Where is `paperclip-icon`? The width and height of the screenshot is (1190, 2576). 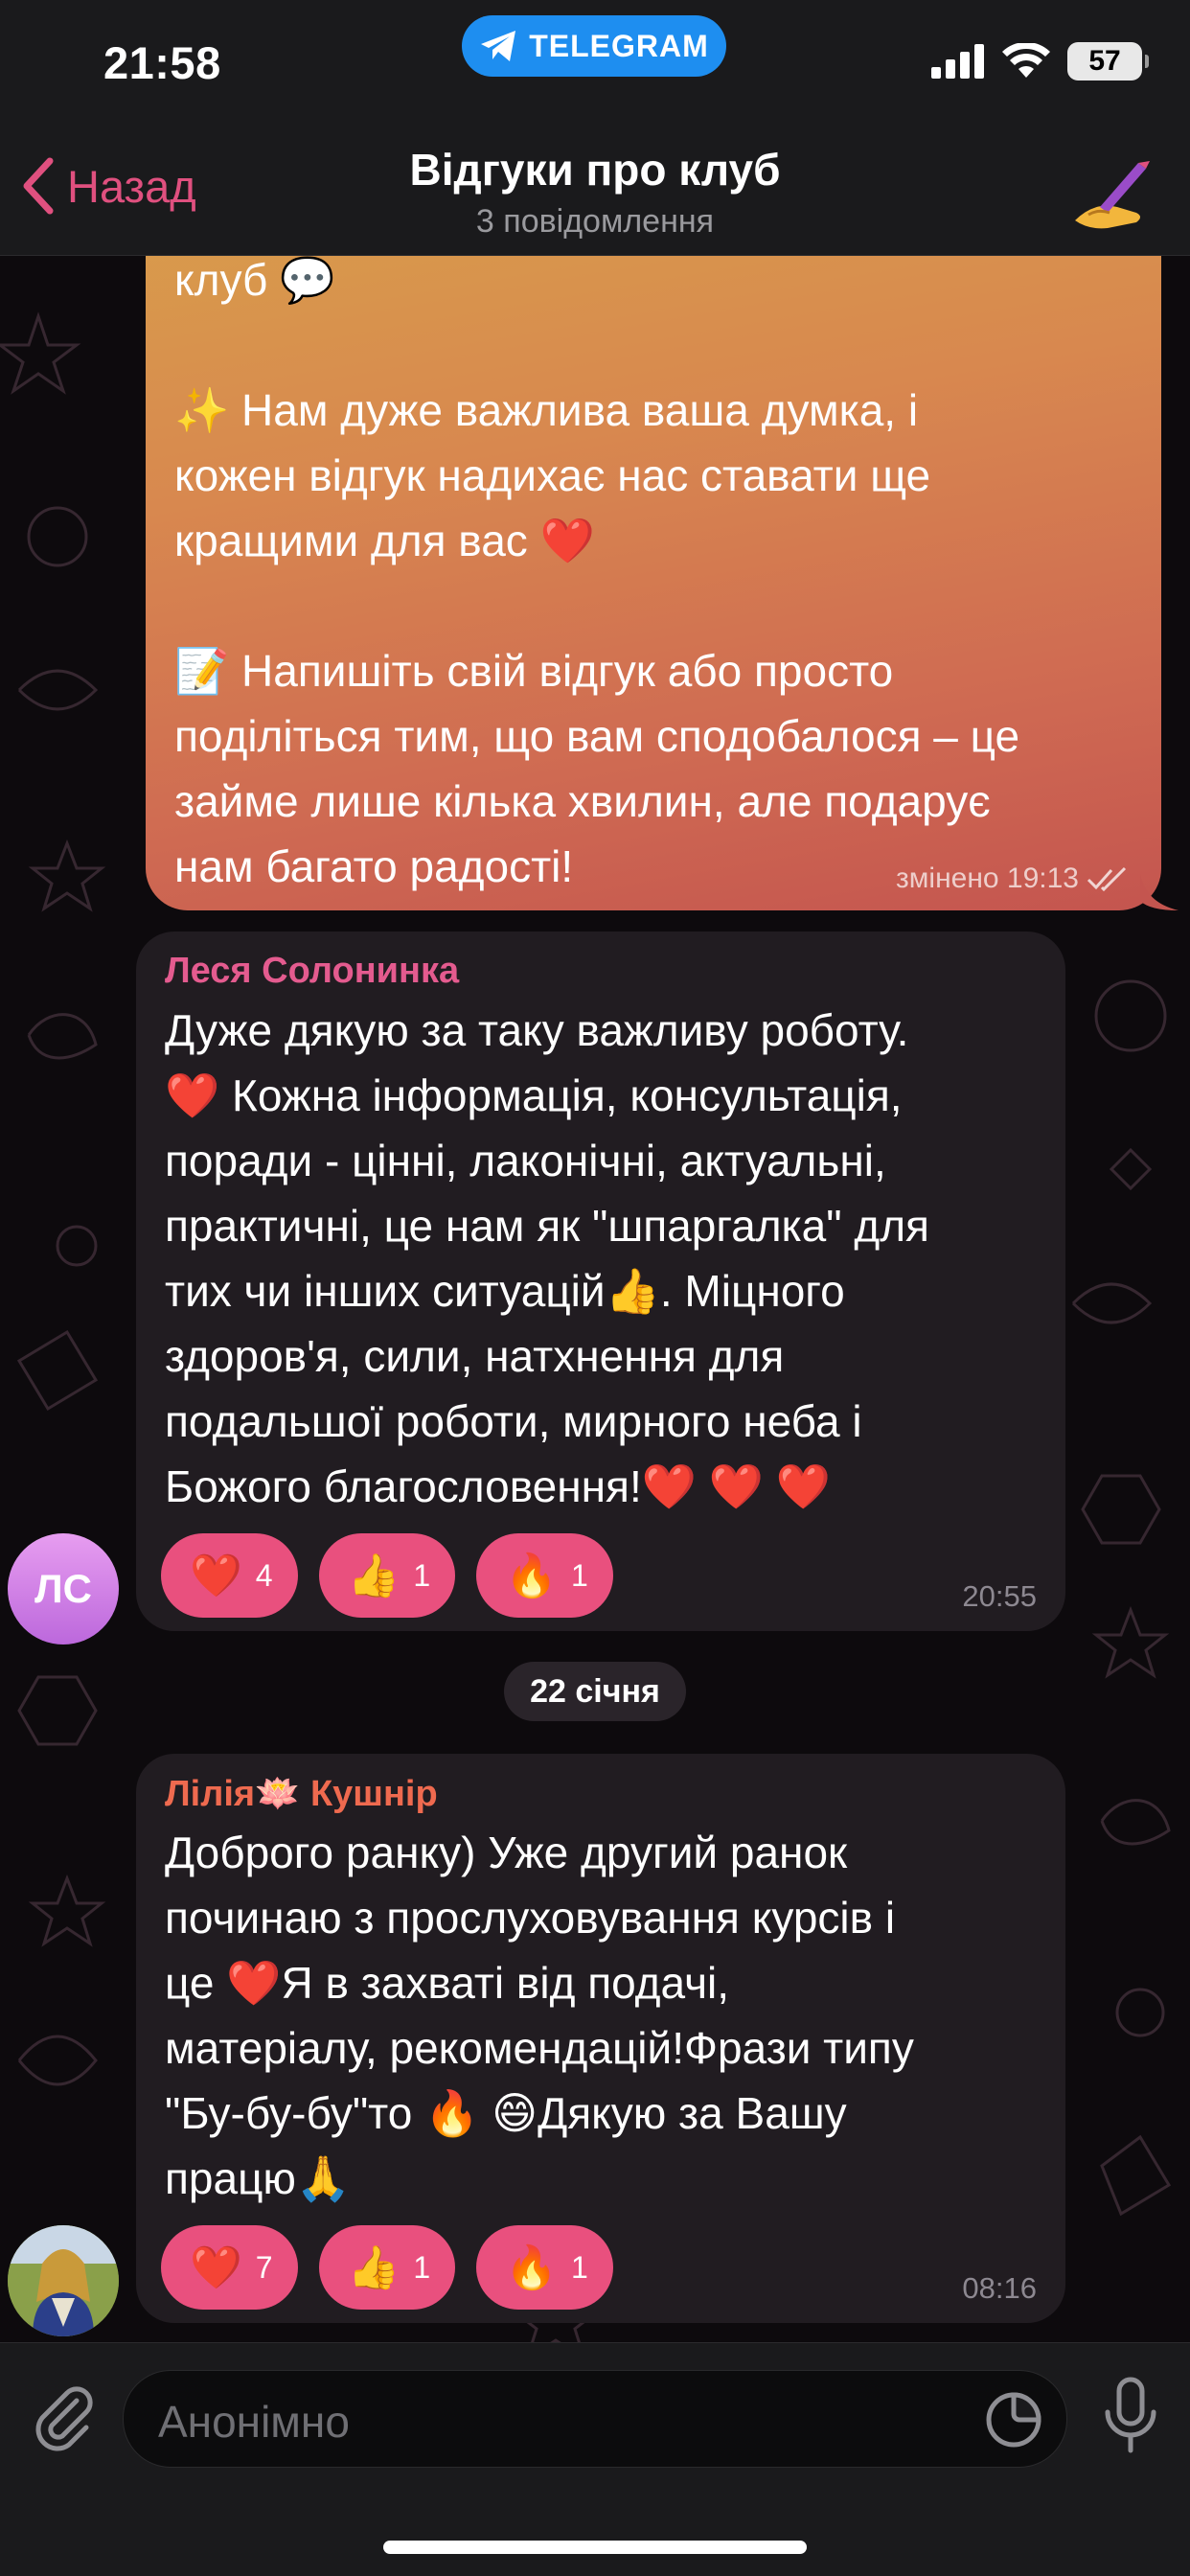 paperclip-icon is located at coordinates (62, 2416).